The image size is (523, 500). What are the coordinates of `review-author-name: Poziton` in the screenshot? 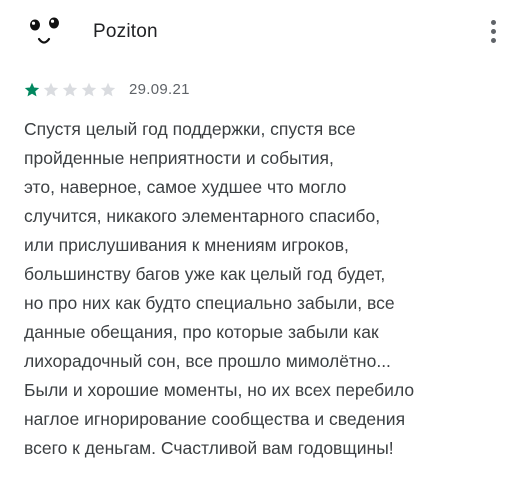 It's located at (125, 31).